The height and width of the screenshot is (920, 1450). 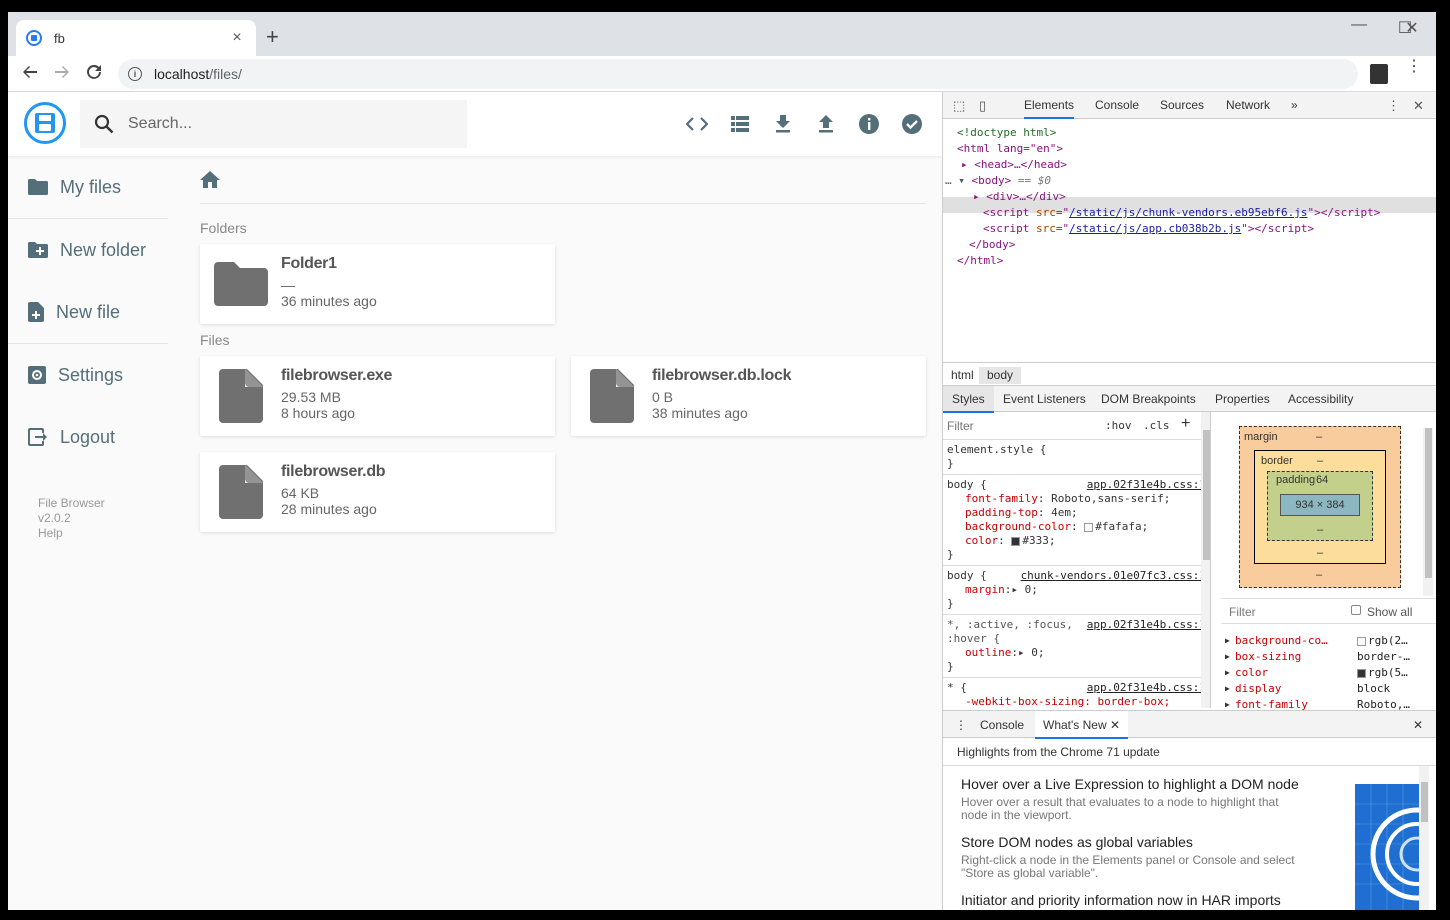 I want to click on rule-source-link: chunk-vendors.01e07fc3.css:1, so click(x=1113, y=576).